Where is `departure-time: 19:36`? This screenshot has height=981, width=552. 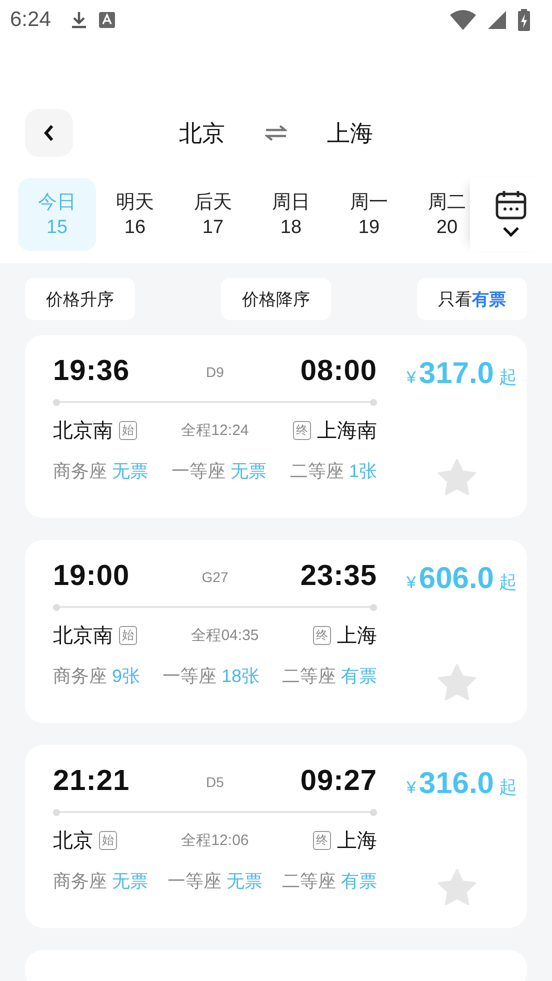 departure-time: 19:36 is located at coordinates (91, 371).